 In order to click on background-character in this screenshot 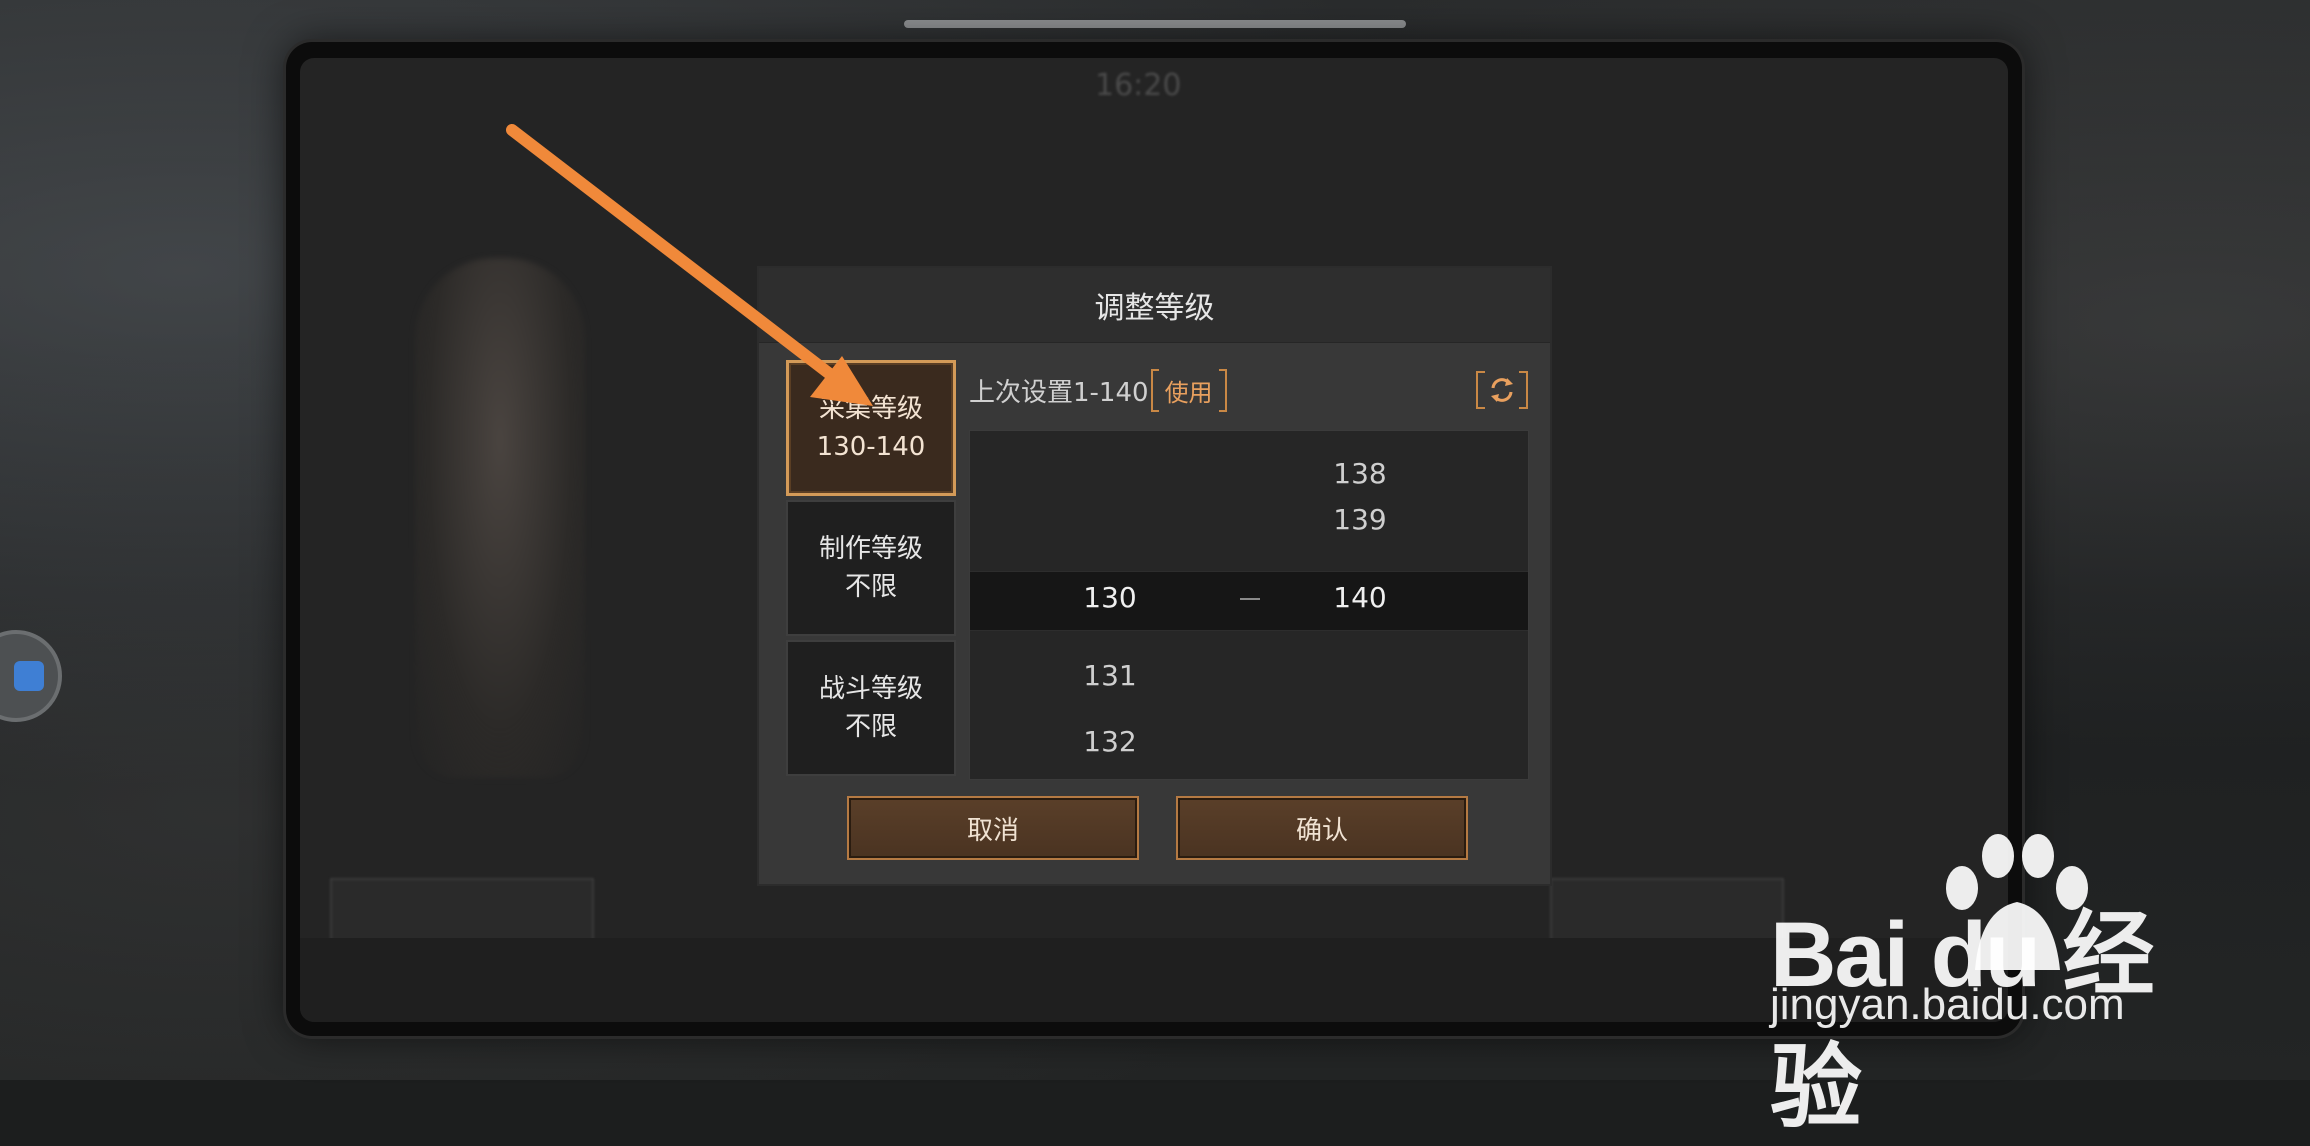, I will do `click(500, 518)`.